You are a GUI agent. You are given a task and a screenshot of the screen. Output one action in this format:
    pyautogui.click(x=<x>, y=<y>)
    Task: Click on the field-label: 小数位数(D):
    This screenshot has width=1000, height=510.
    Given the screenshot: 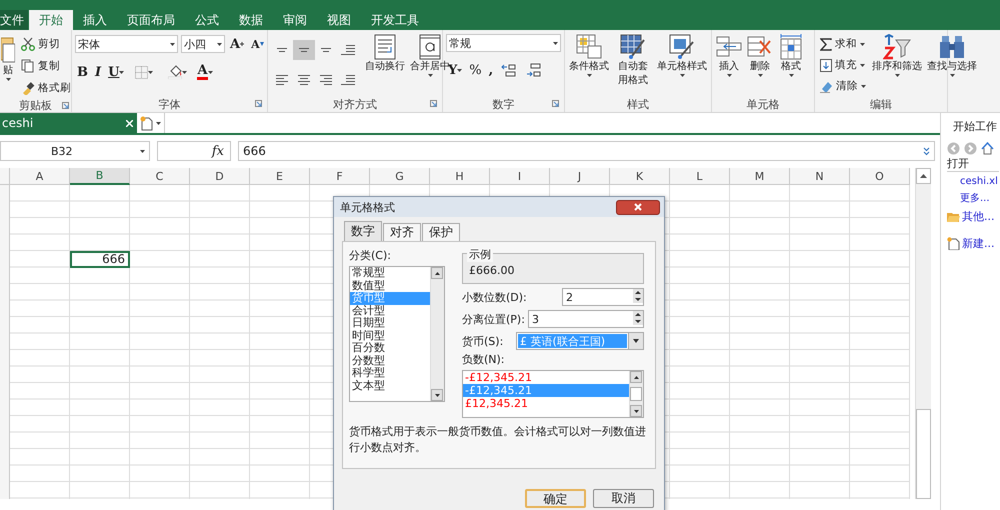 What is the action you would take?
    pyautogui.click(x=494, y=297)
    